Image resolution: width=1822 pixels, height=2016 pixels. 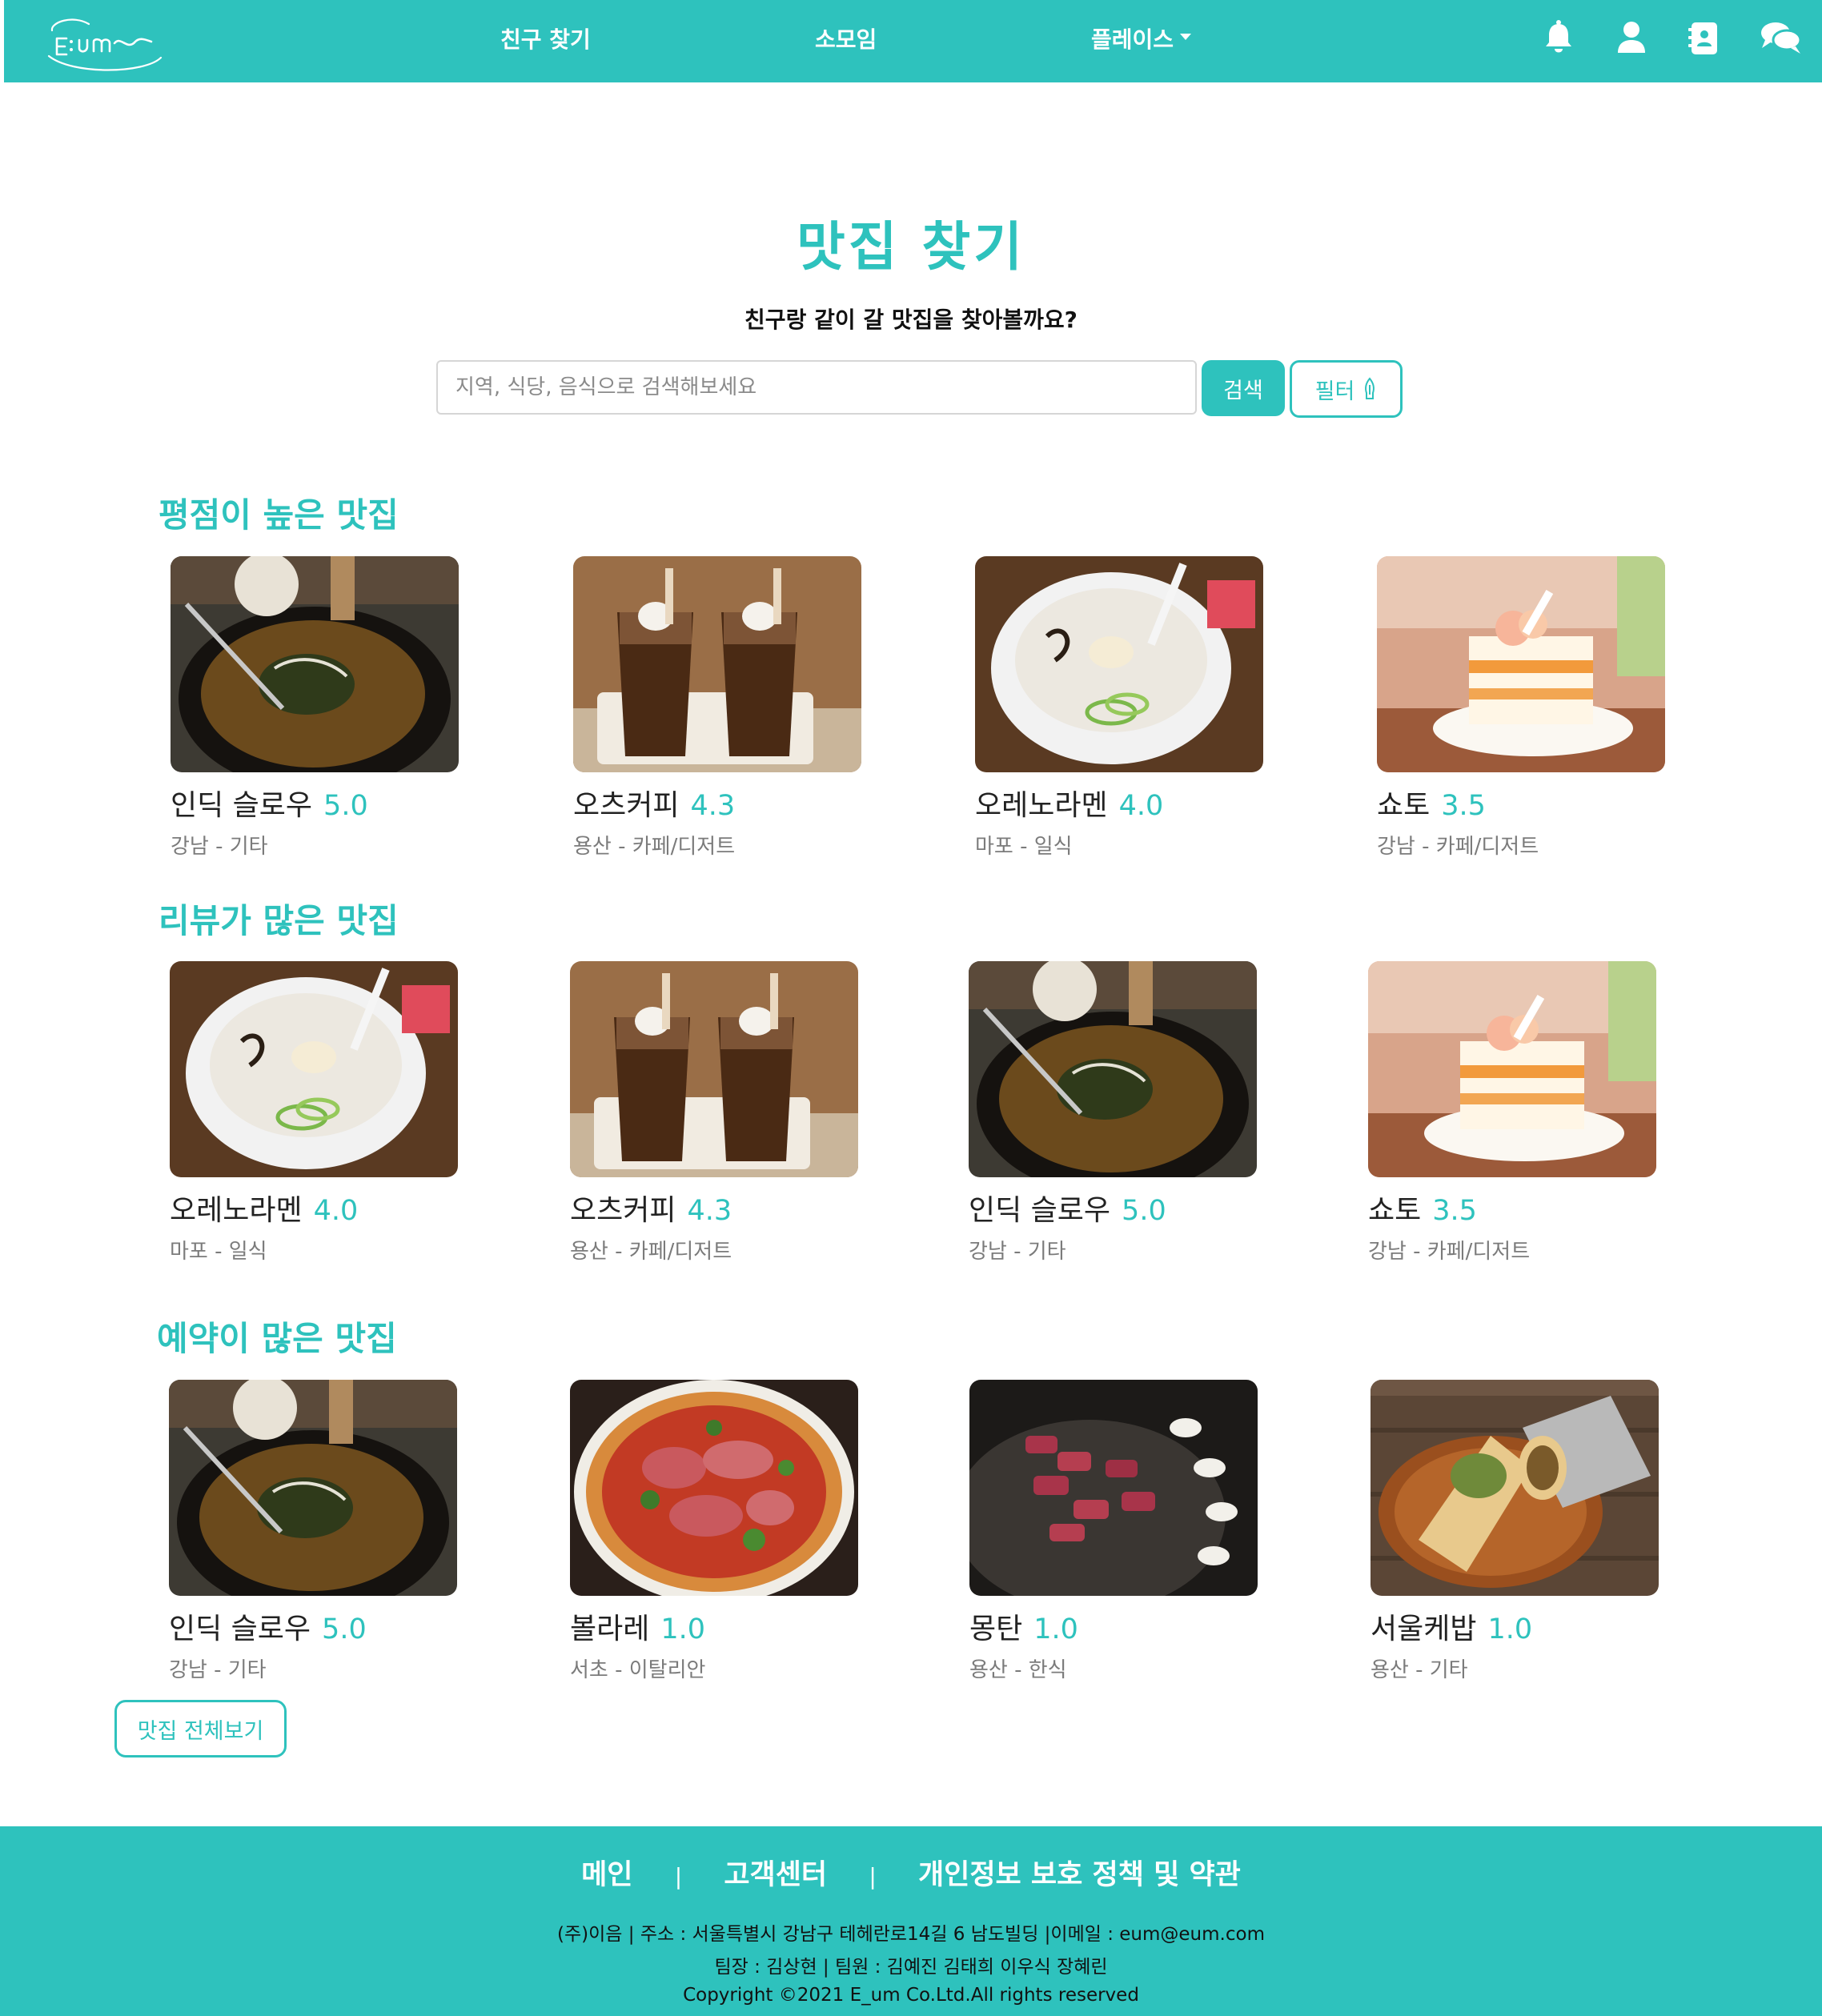 What do you see at coordinates (1782, 38) in the screenshot?
I see `chat-icon` at bounding box center [1782, 38].